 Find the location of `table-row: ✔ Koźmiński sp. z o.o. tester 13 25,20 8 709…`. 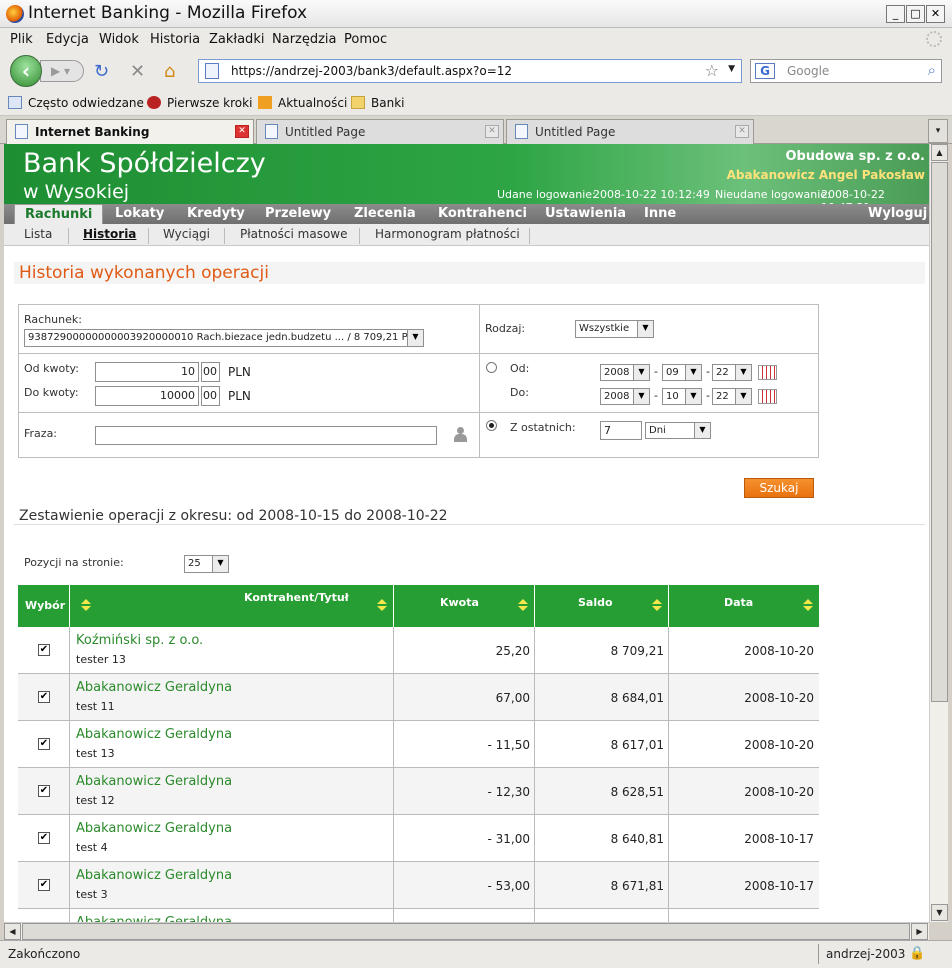

table-row: ✔ Koźmiński sp. z o.o. tester 13 25,20 8 709… is located at coordinates (418, 650).